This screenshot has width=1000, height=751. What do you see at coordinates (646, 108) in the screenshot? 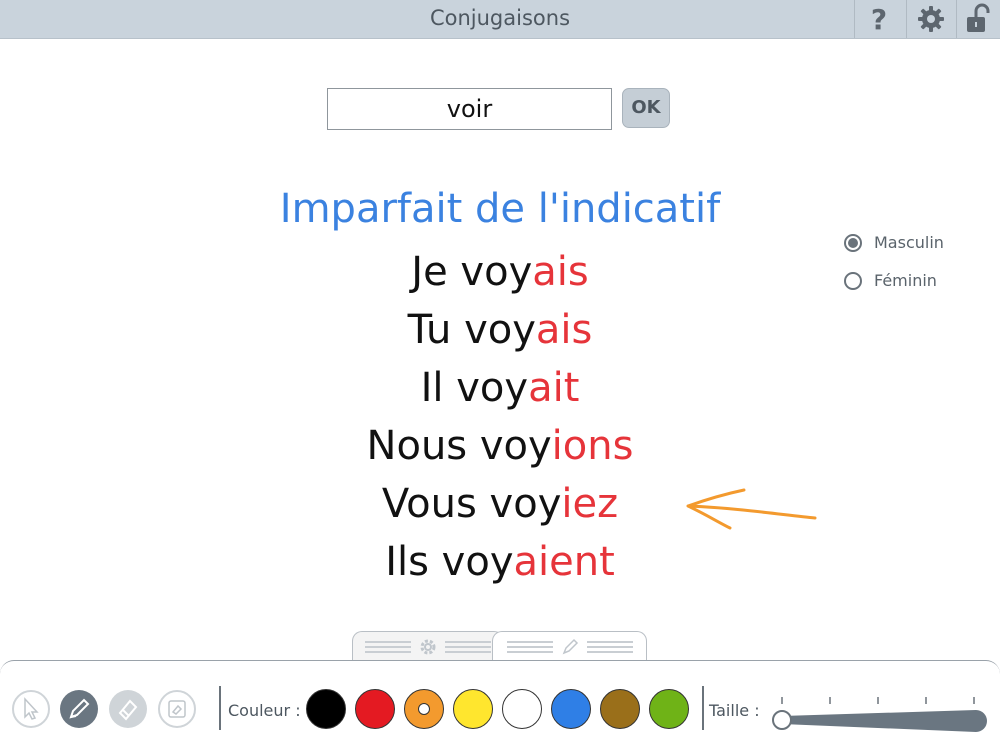
I see `ok-button: OK` at bounding box center [646, 108].